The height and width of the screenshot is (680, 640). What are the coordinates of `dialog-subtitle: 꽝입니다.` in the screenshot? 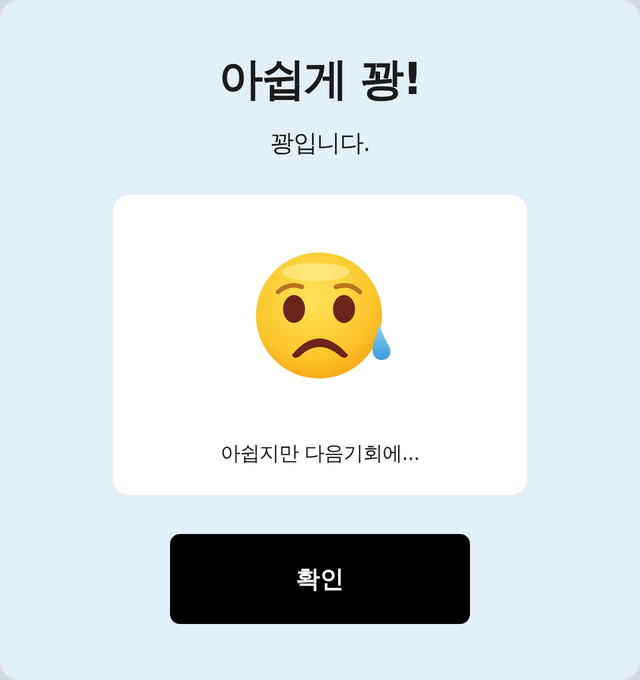 It's located at (320, 143).